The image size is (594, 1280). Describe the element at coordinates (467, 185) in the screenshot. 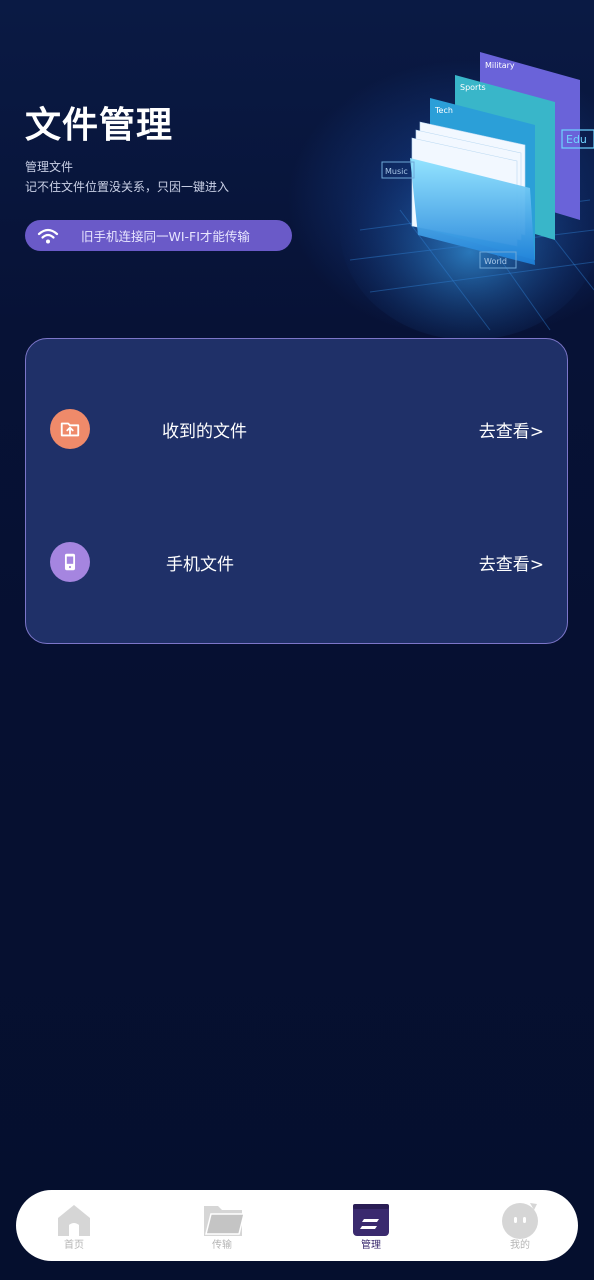

I see `file-folders-illustration: Military Sports Tech Edu Music World` at that location.